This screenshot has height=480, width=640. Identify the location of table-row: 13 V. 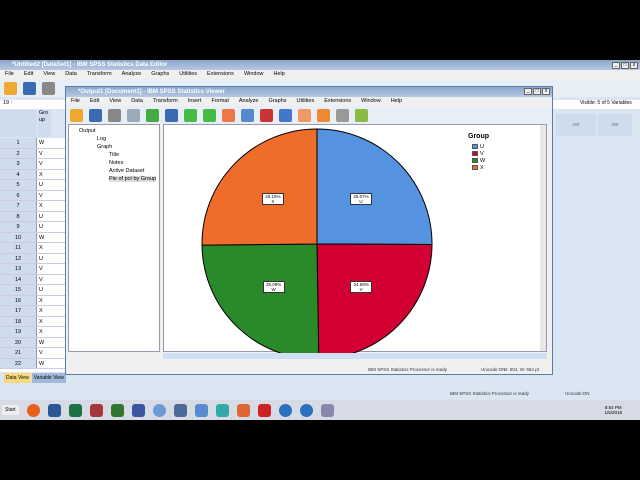
(32, 269).